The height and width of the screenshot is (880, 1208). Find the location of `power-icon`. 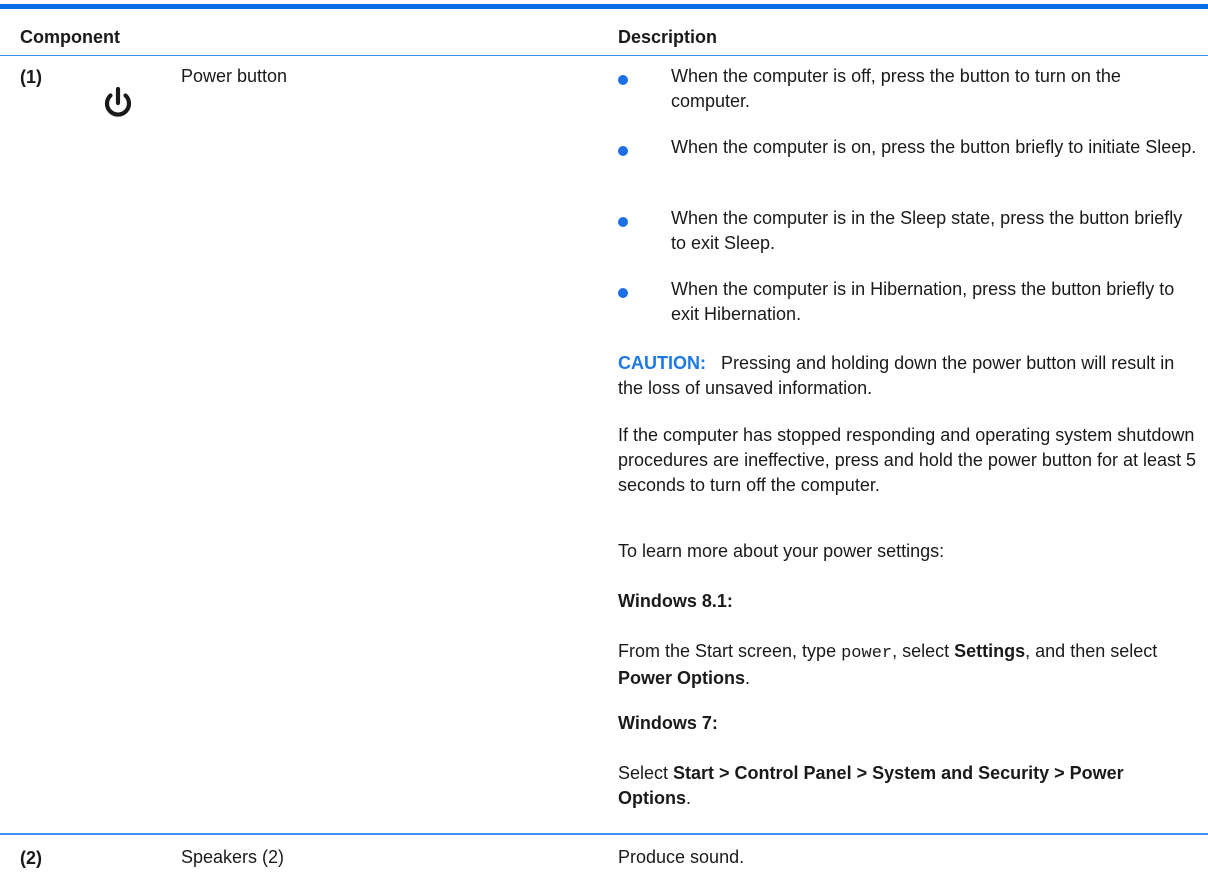

power-icon is located at coordinates (118, 104).